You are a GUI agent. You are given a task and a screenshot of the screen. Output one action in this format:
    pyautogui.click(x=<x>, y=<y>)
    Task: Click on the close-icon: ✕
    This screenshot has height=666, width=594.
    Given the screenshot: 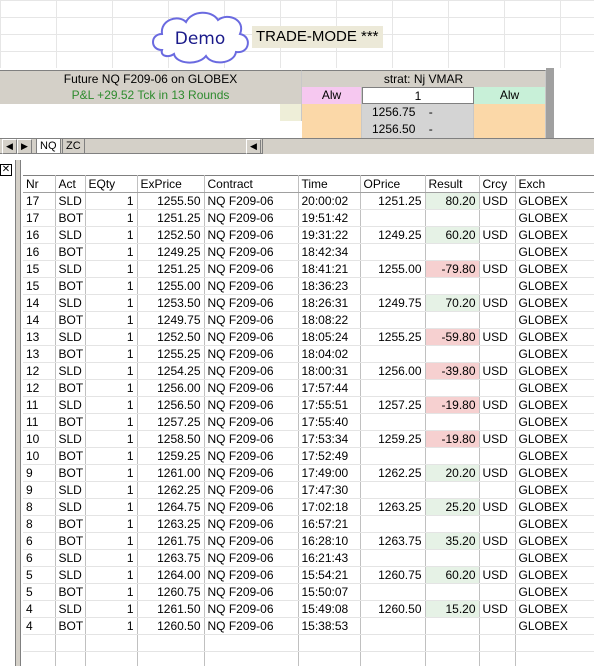 What is the action you would take?
    pyautogui.click(x=6, y=170)
    